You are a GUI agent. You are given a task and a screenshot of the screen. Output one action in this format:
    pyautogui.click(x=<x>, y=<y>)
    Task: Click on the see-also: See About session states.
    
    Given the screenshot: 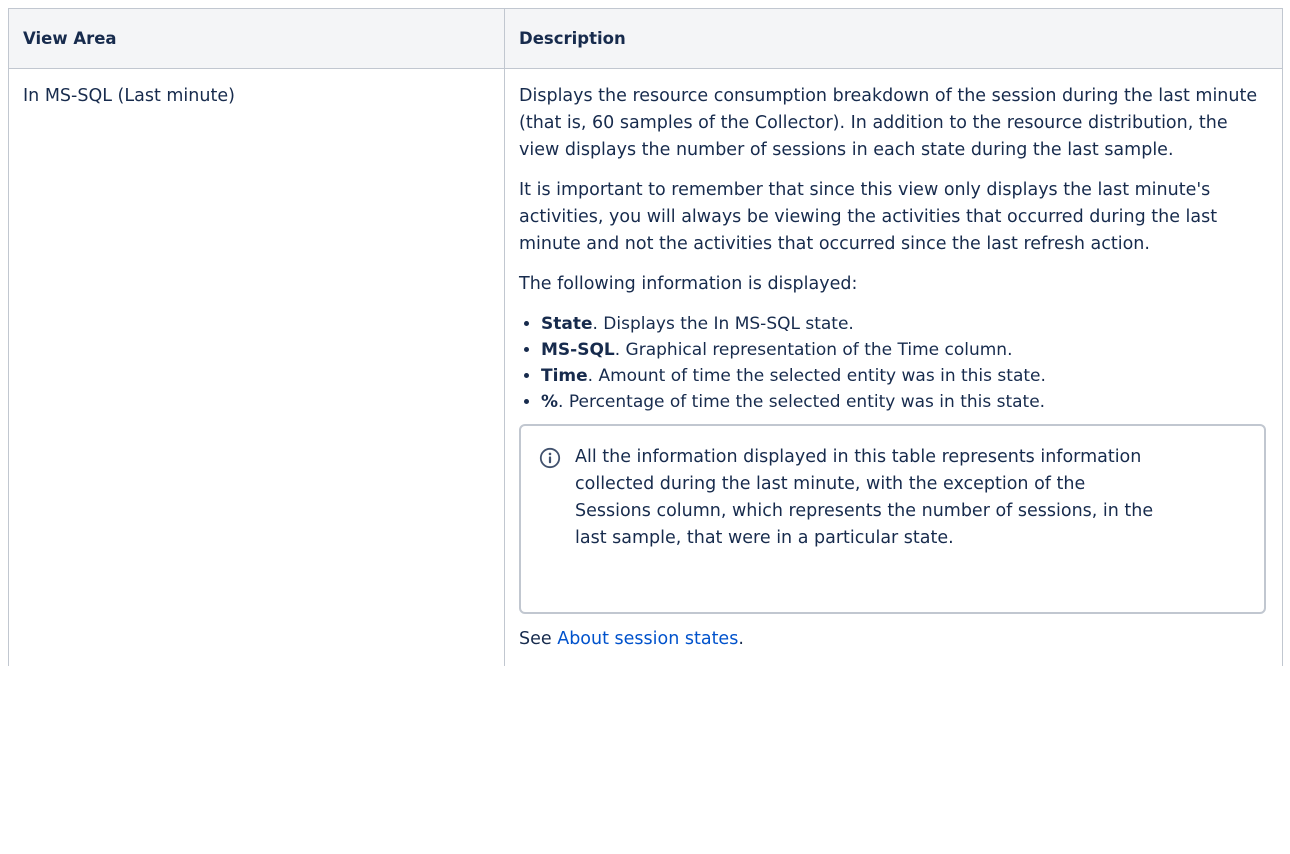 What is the action you would take?
    pyautogui.click(x=892, y=639)
    